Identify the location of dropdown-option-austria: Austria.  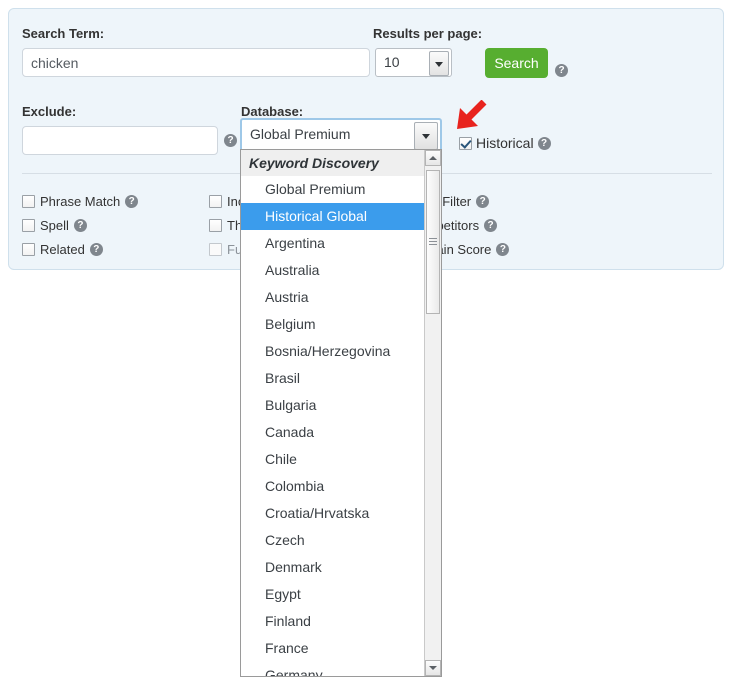
(333, 297).